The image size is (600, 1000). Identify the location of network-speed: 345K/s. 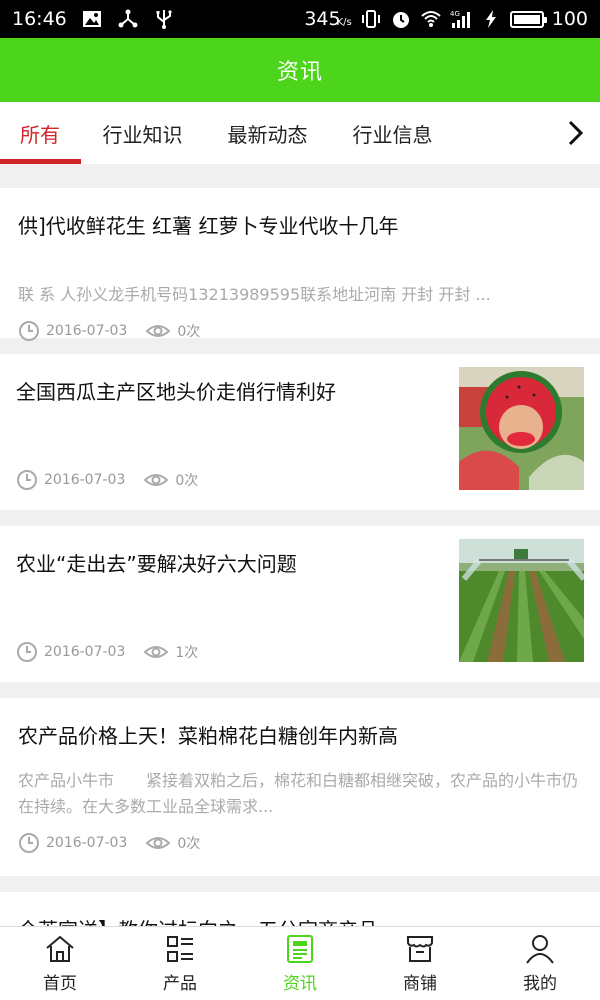
(328, 19).